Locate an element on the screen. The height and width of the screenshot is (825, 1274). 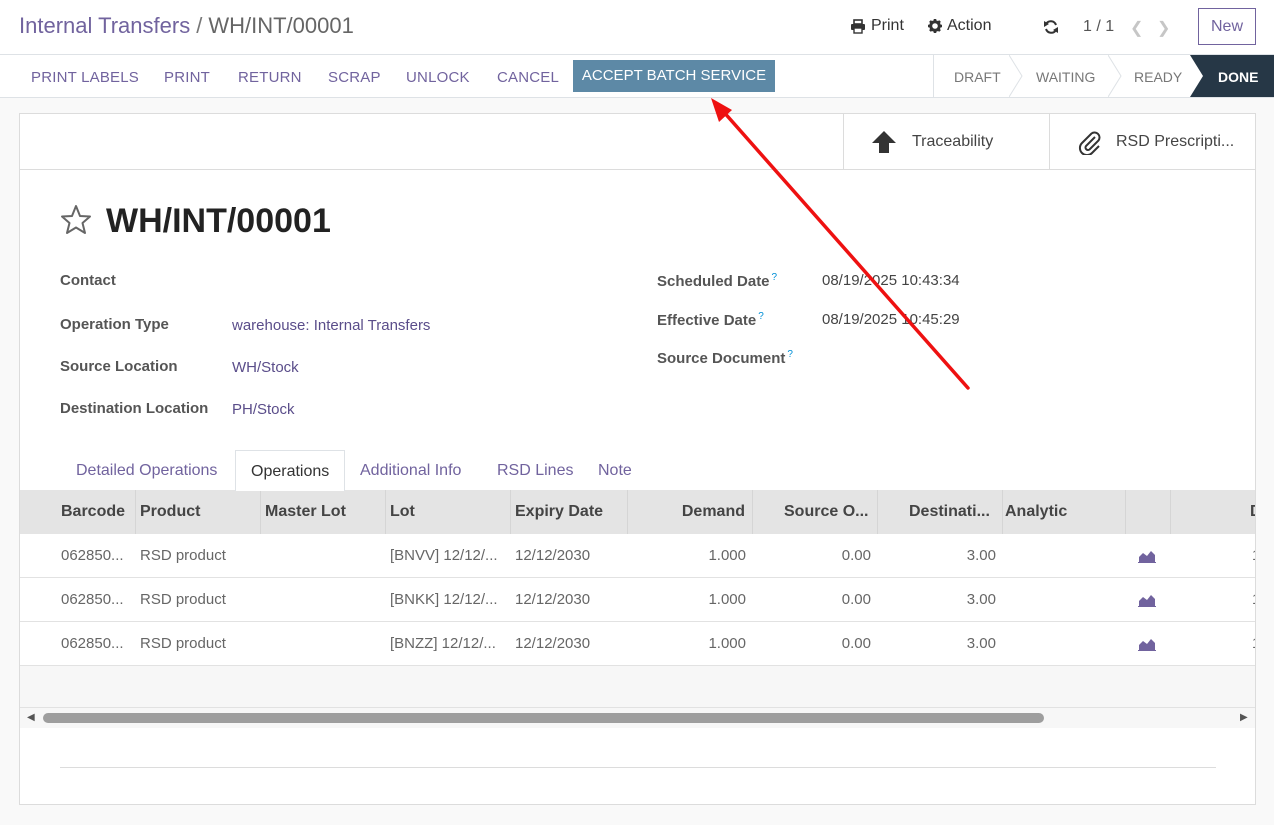
col-product: Product is located at coordinates (170, 512).